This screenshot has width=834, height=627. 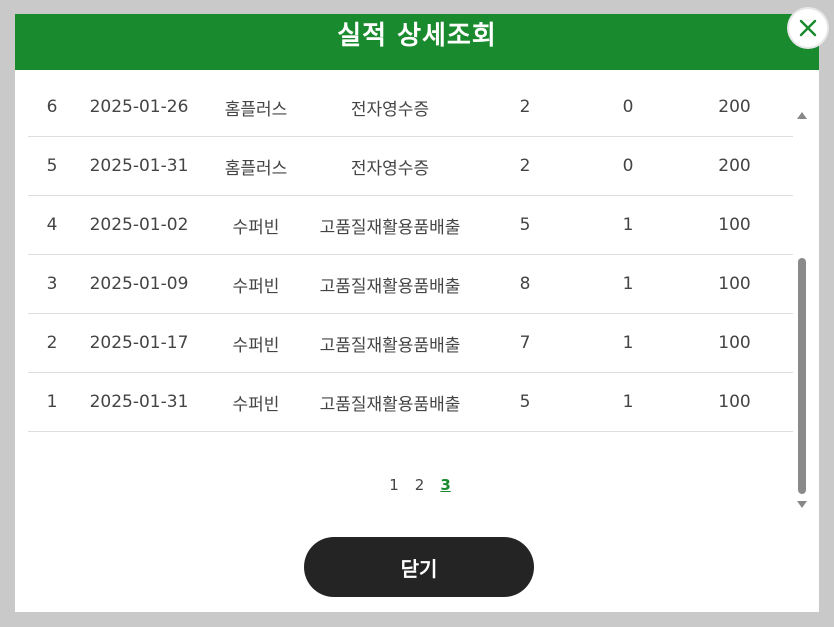 What do you see at coordinates (802, 115) in the screenshot?
I see `scroll-up-arrow-icon` at bounding box center [802, 115].